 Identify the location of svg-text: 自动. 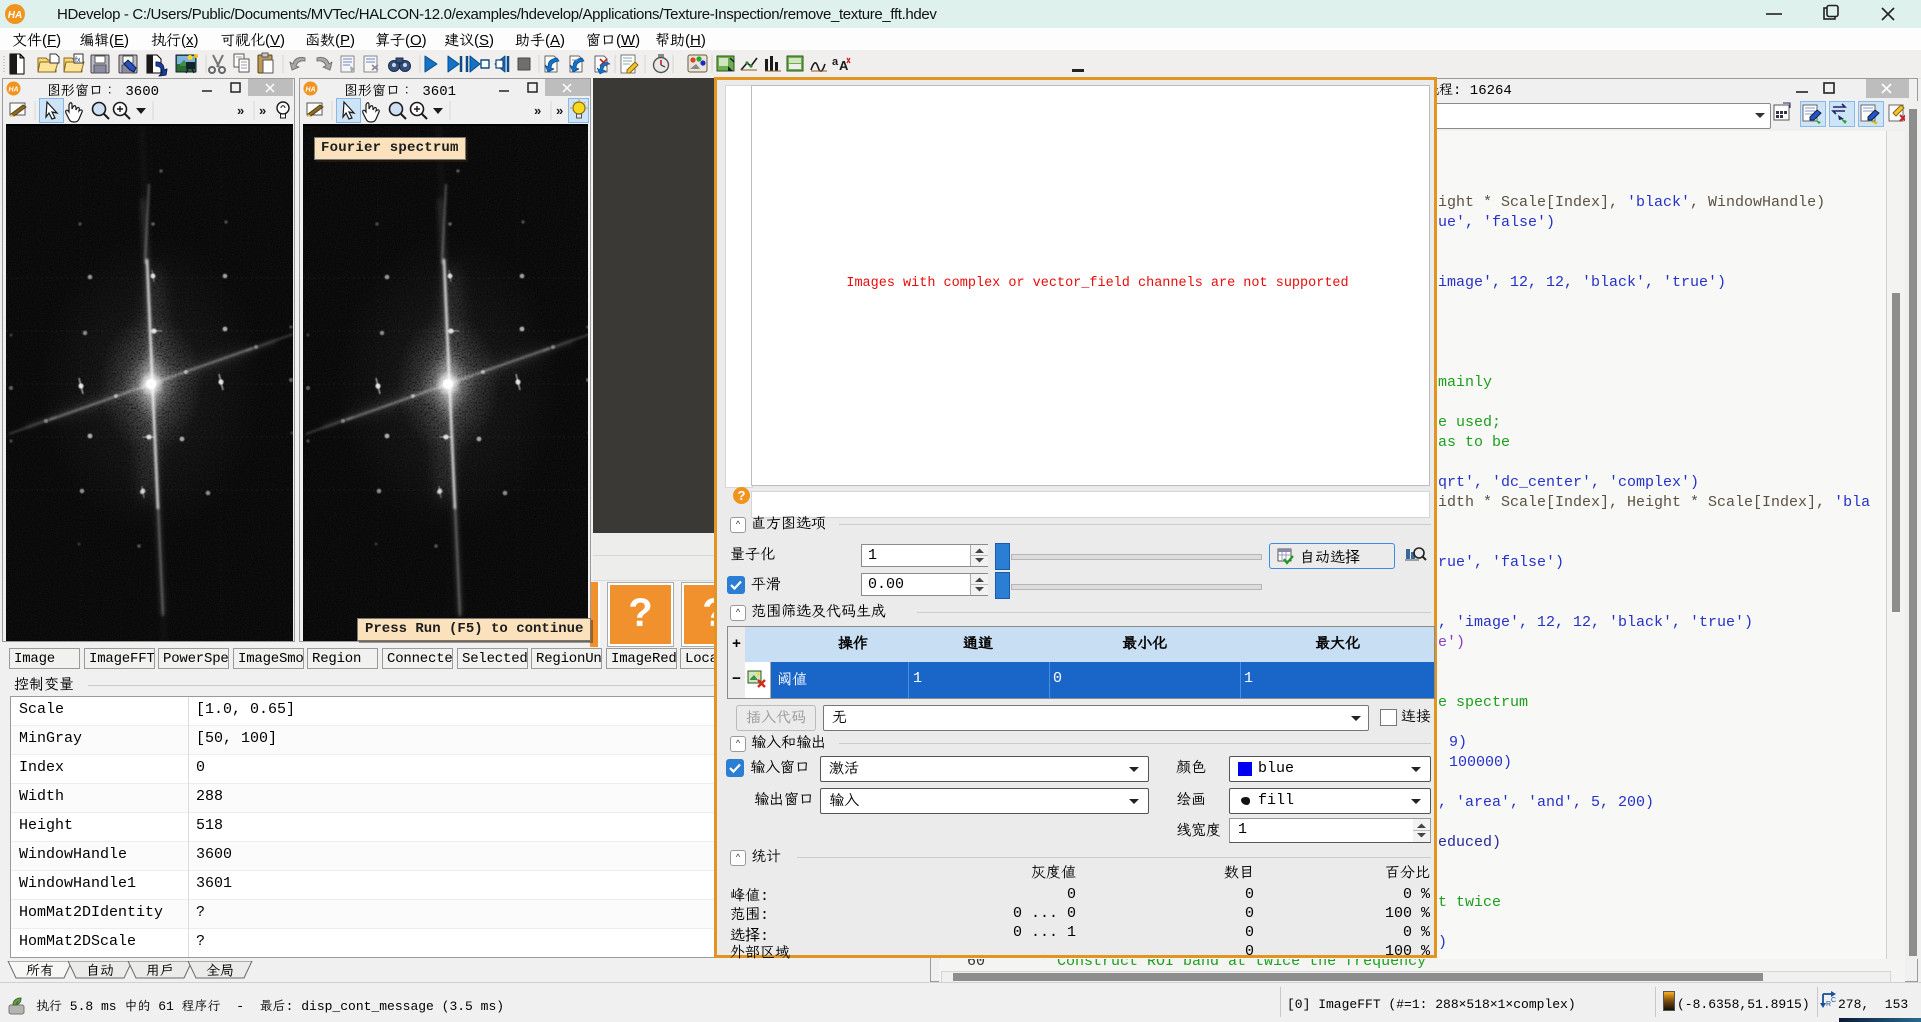
(100, 970).